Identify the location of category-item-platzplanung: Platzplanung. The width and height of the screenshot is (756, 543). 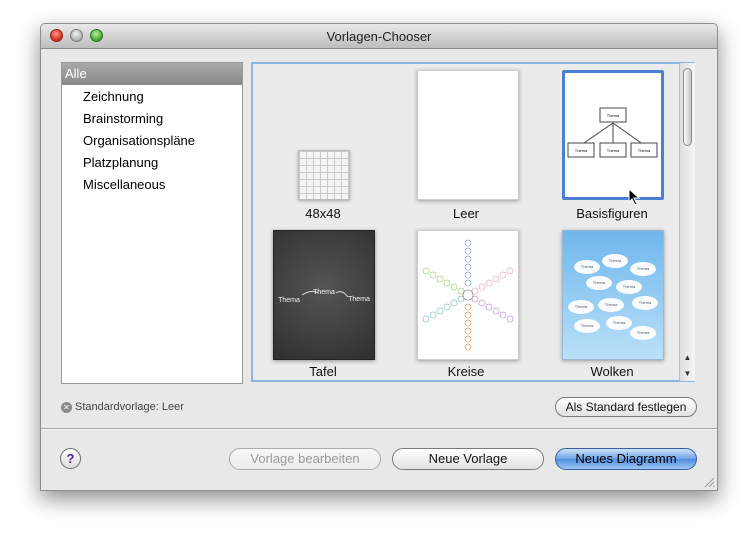
(120, 163).